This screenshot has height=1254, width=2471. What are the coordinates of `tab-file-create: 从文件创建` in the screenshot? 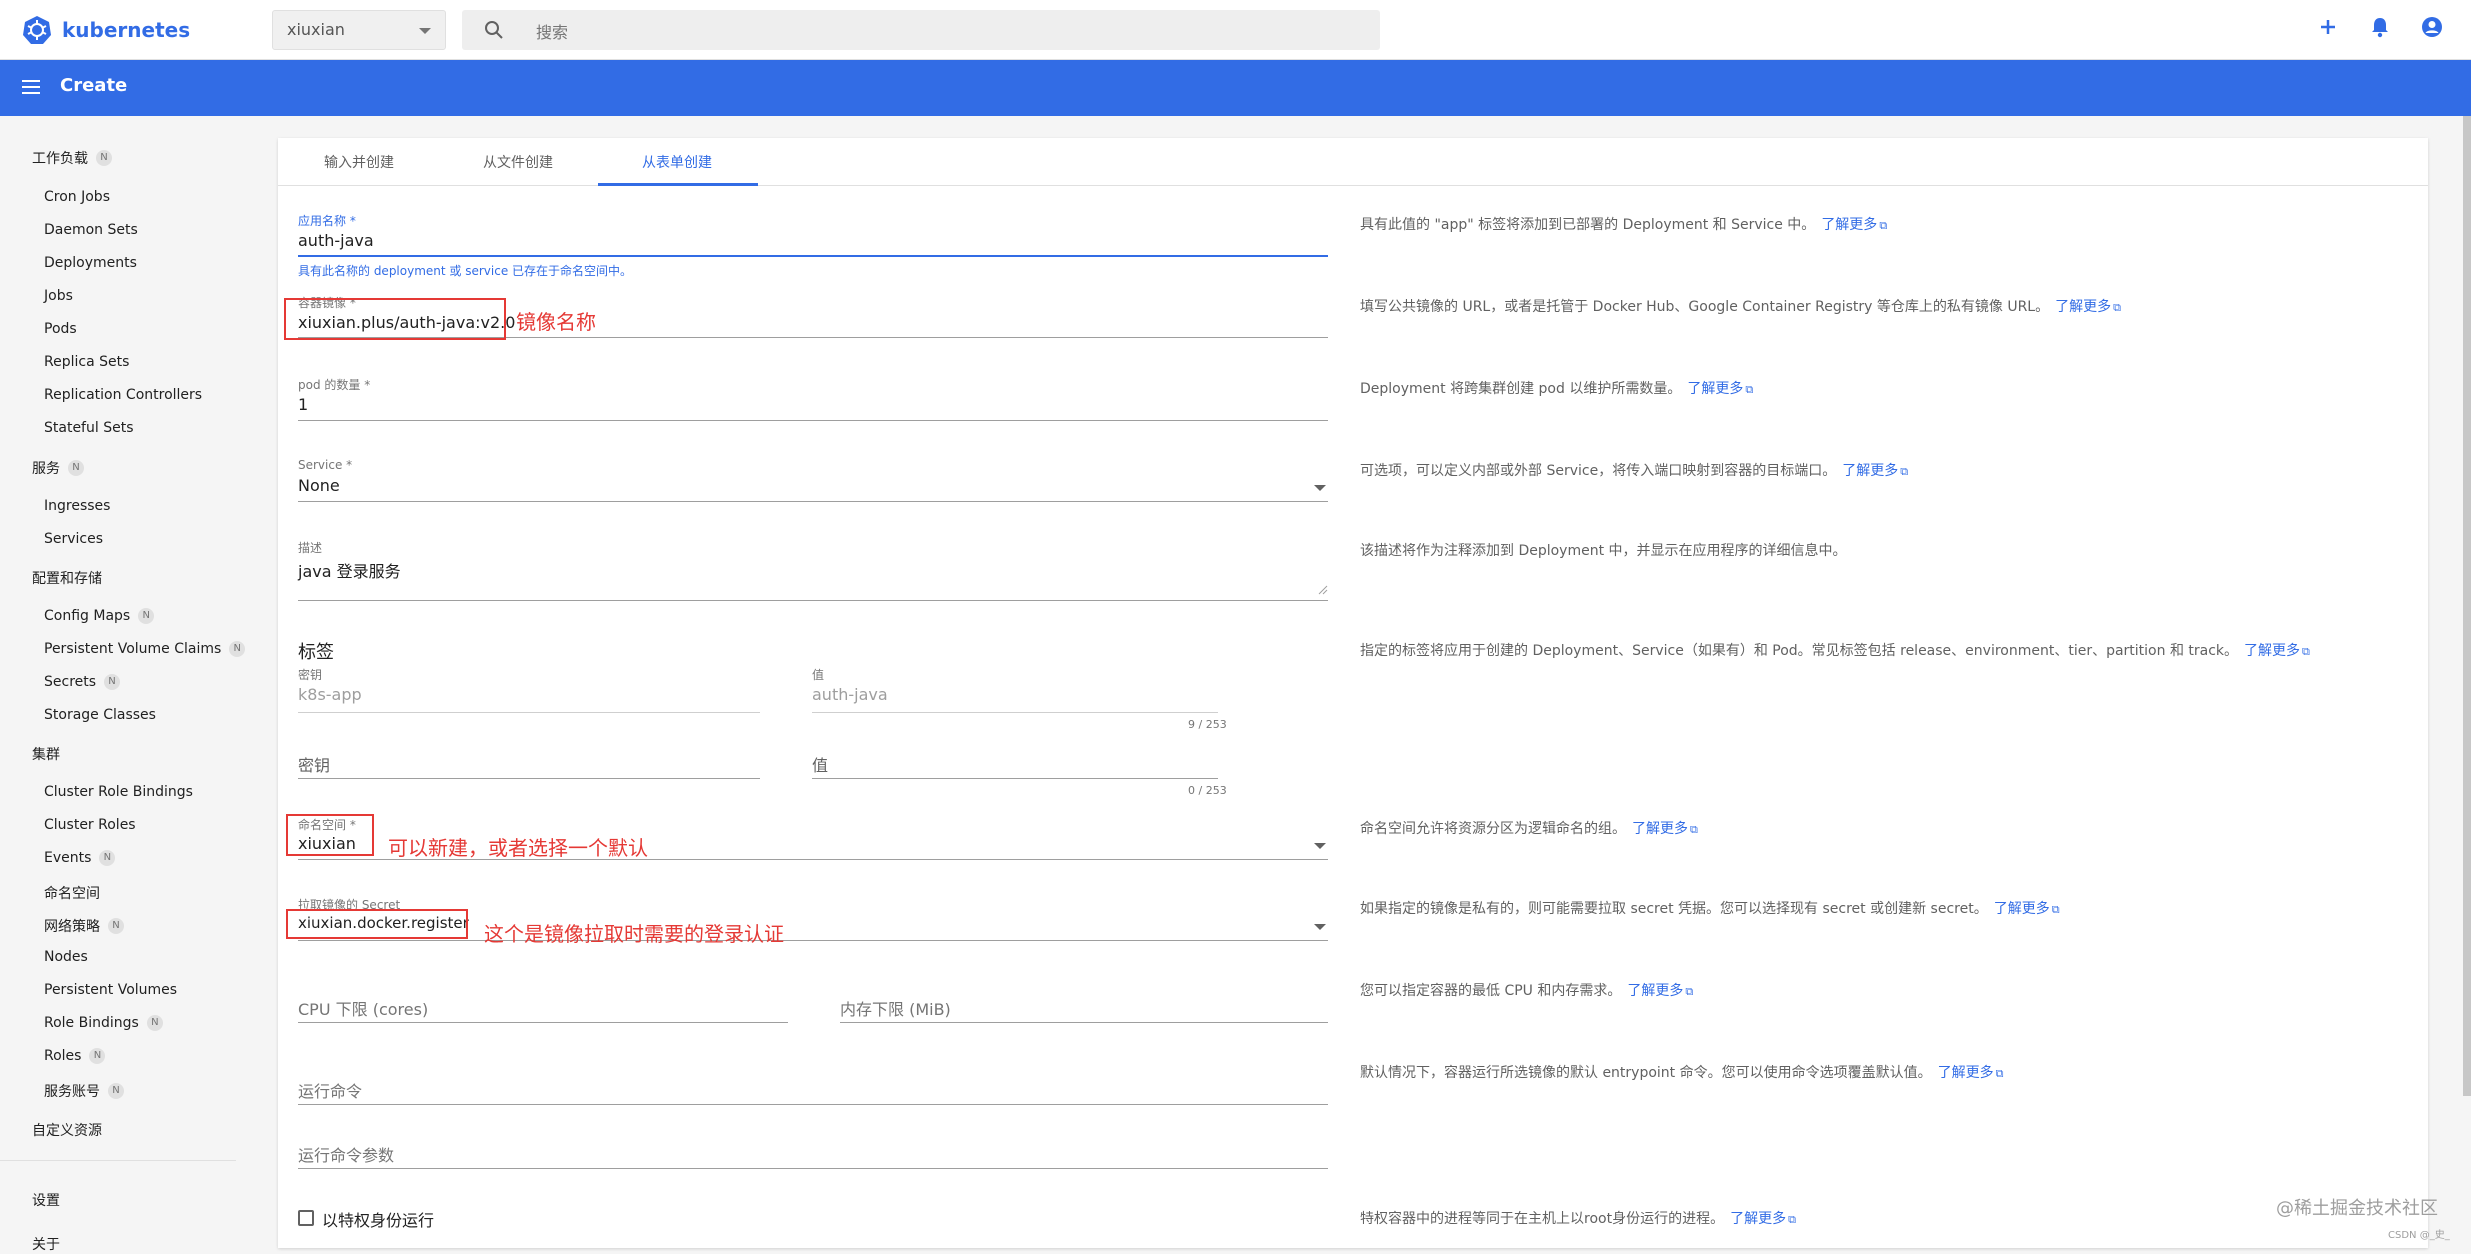 It's located at (518, 162).